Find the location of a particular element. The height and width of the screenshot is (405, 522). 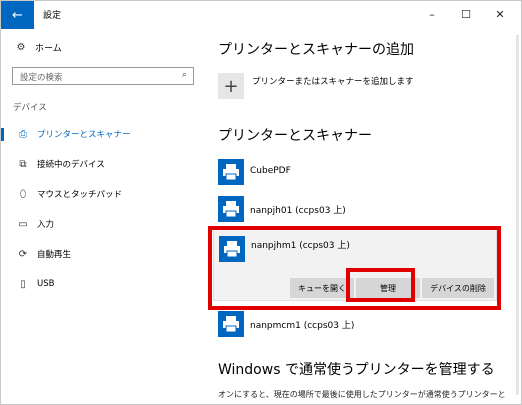

printer-name: nanpmcm1 (ccps03 上) is located at coordinates (302, 326).